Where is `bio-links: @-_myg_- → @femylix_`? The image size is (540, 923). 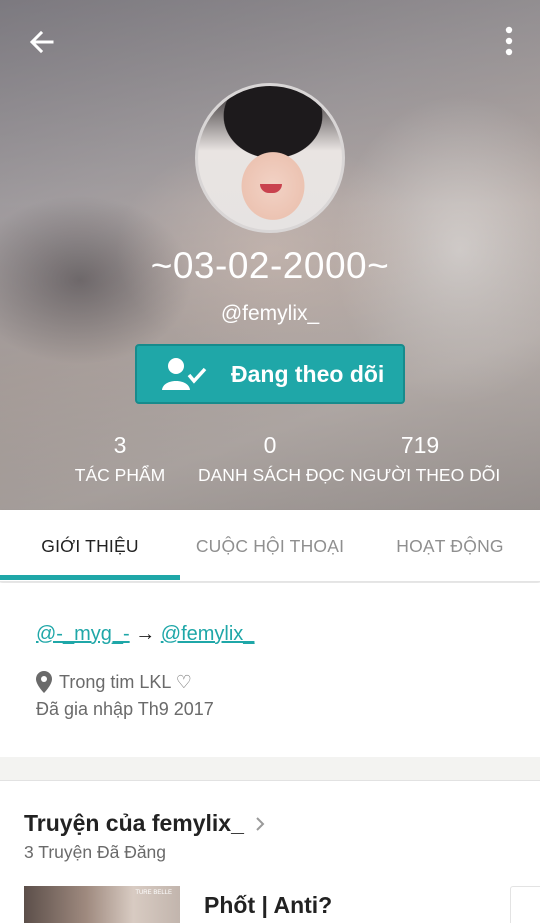 bio-links: @-_myg_- → @femylix_ is located at coordinates (145, 634).